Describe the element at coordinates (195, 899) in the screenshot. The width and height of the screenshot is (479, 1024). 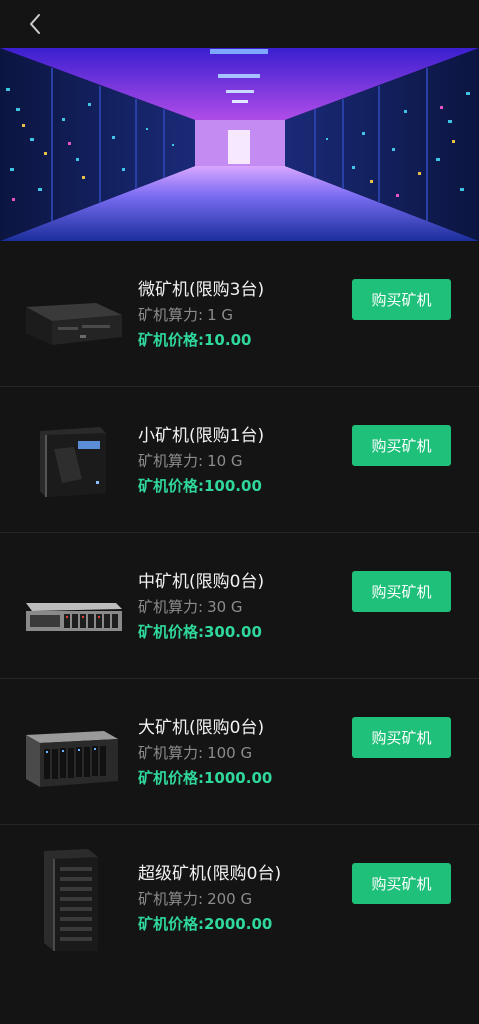
I see `miner-power: 矿机算力: 200 G` at that location.